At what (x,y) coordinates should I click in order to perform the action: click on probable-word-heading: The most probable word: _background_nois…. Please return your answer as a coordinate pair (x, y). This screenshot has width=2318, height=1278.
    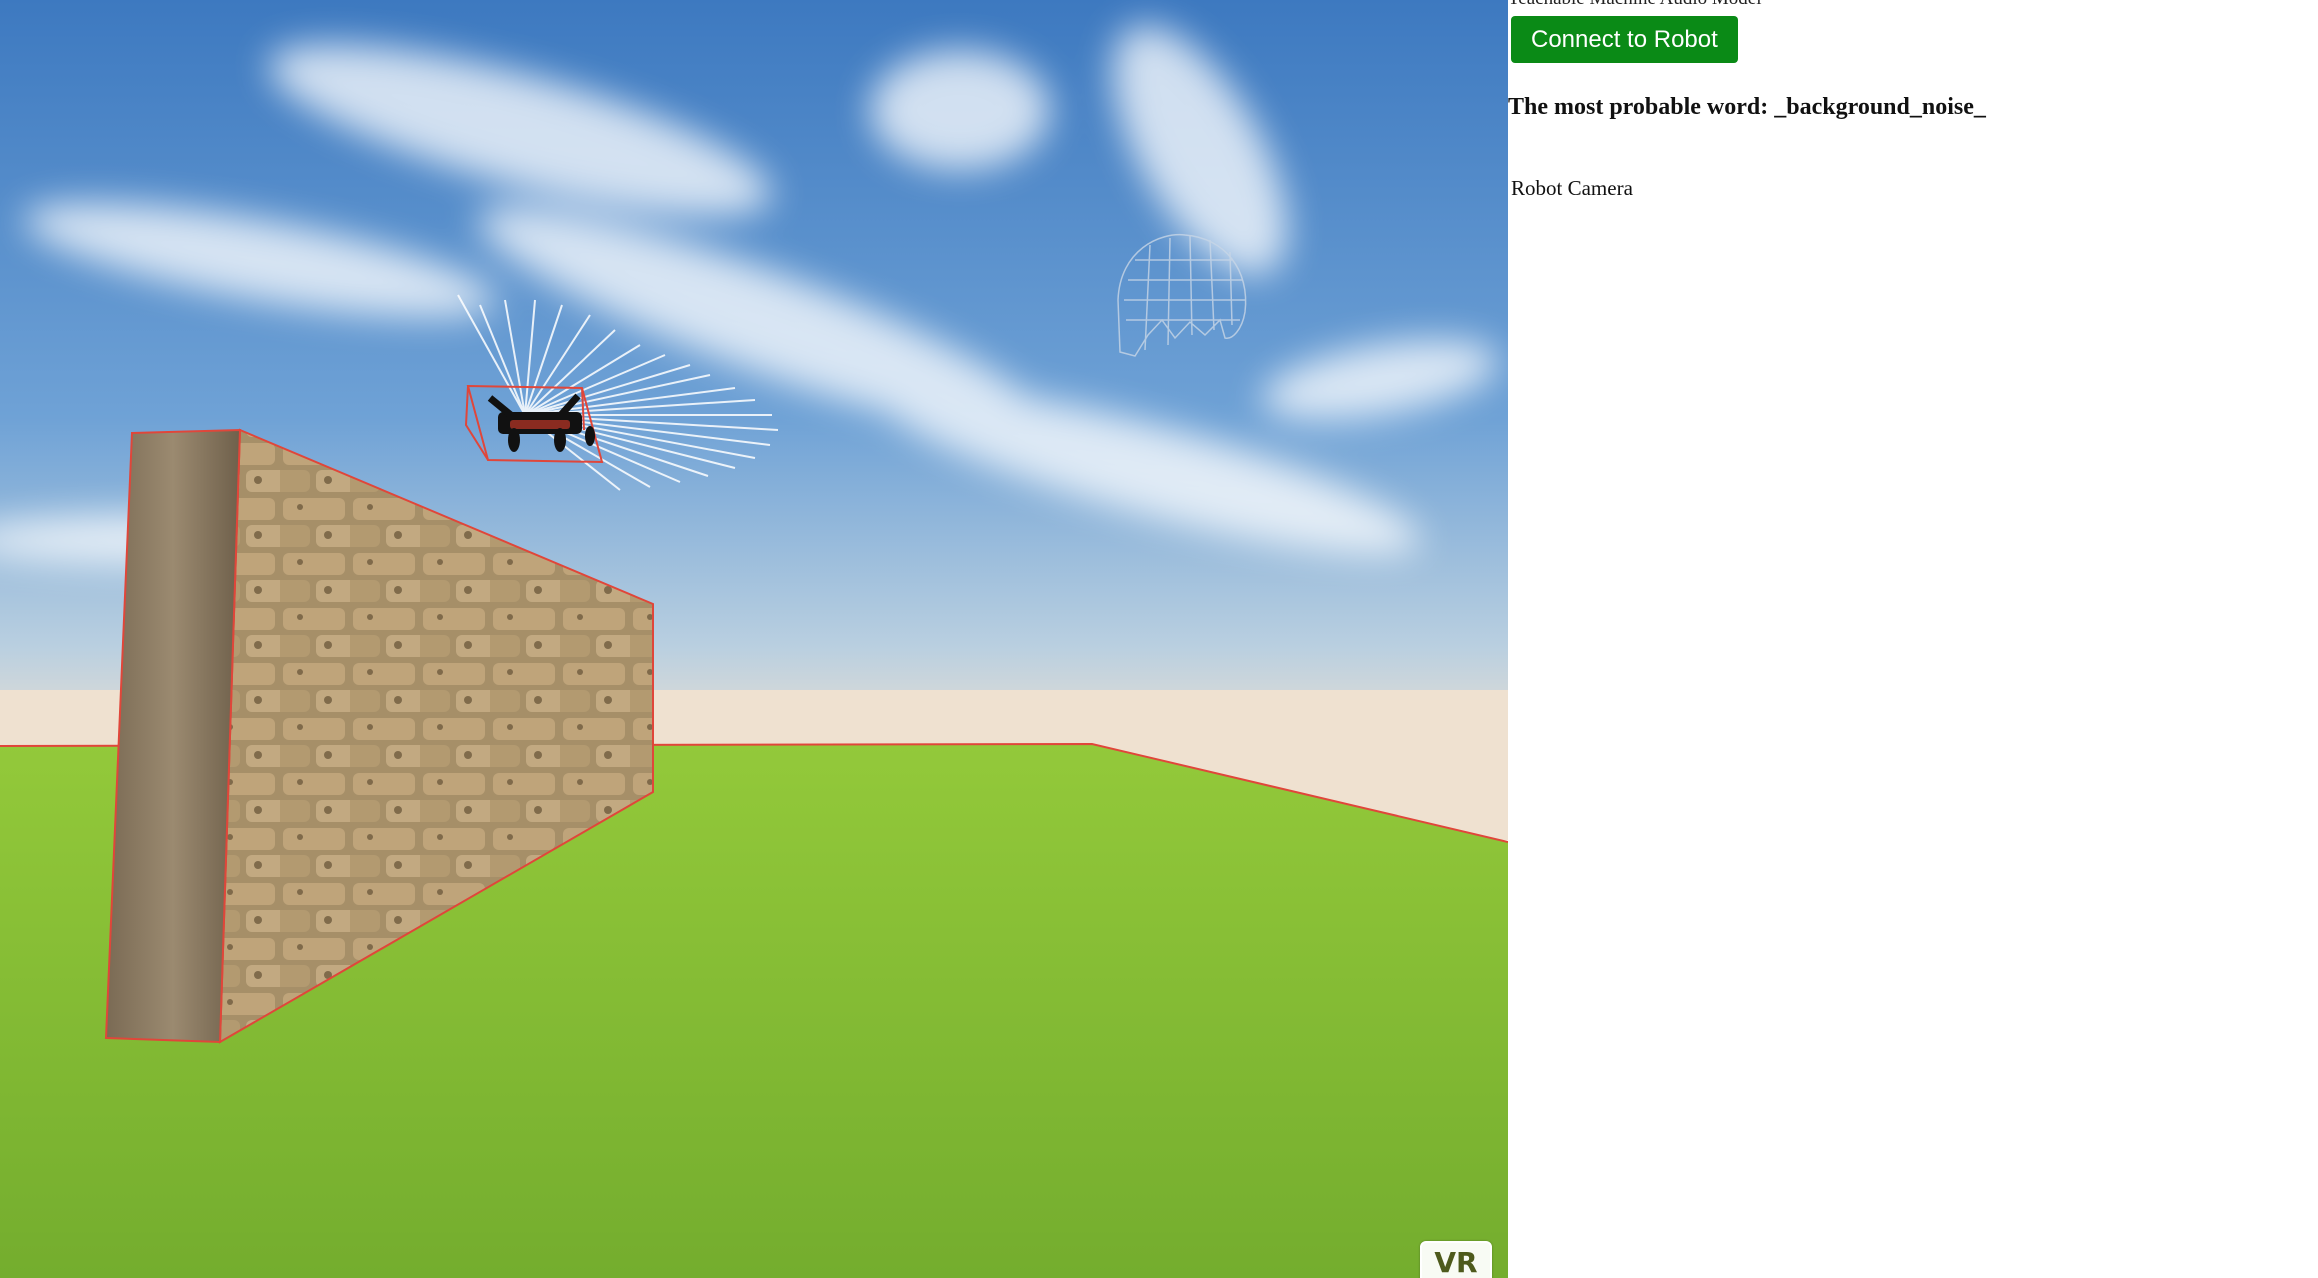
    Looking at the image, I should click on (1747, 107).